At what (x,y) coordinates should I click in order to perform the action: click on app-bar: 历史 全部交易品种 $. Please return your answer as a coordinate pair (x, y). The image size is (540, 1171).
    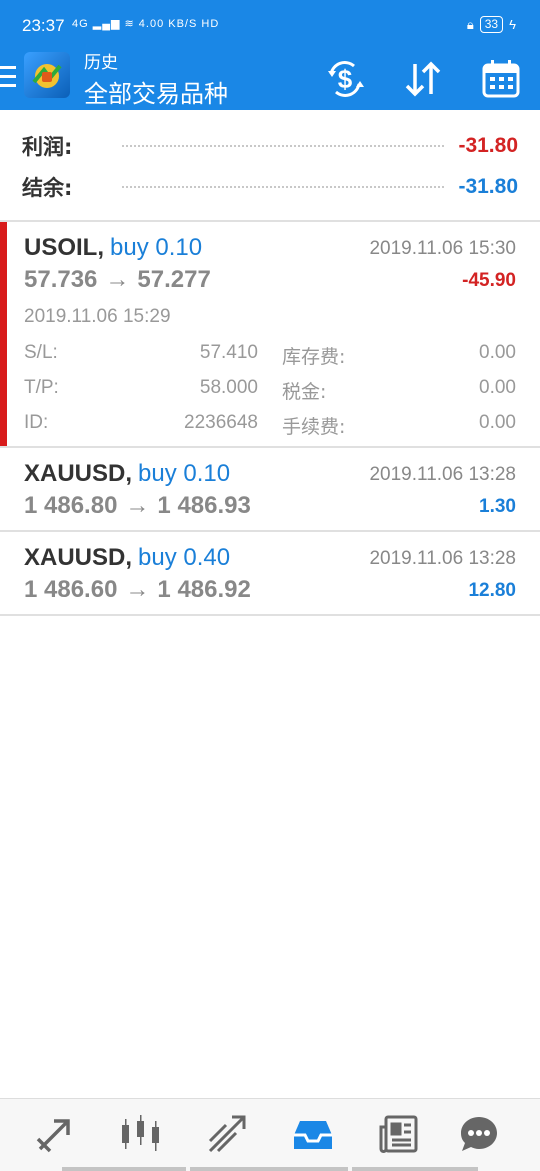
    Looking at the image, I should click on (270, 81).